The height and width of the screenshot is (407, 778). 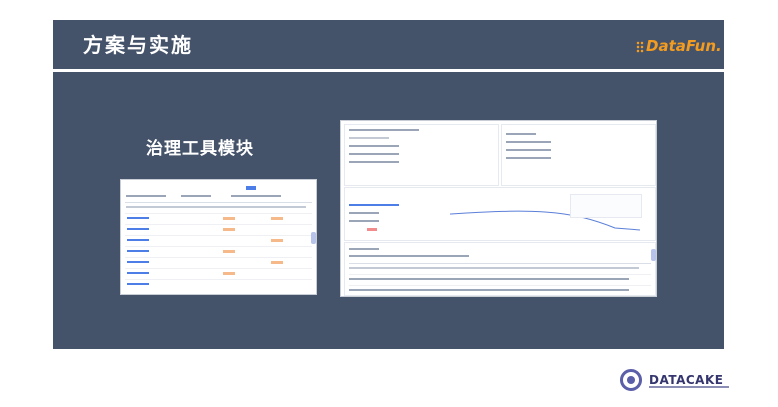 What do you see at coordinates (500, 214) in the screenshot?
I see `mini-chart-panel` at bounding box center [500, 214].